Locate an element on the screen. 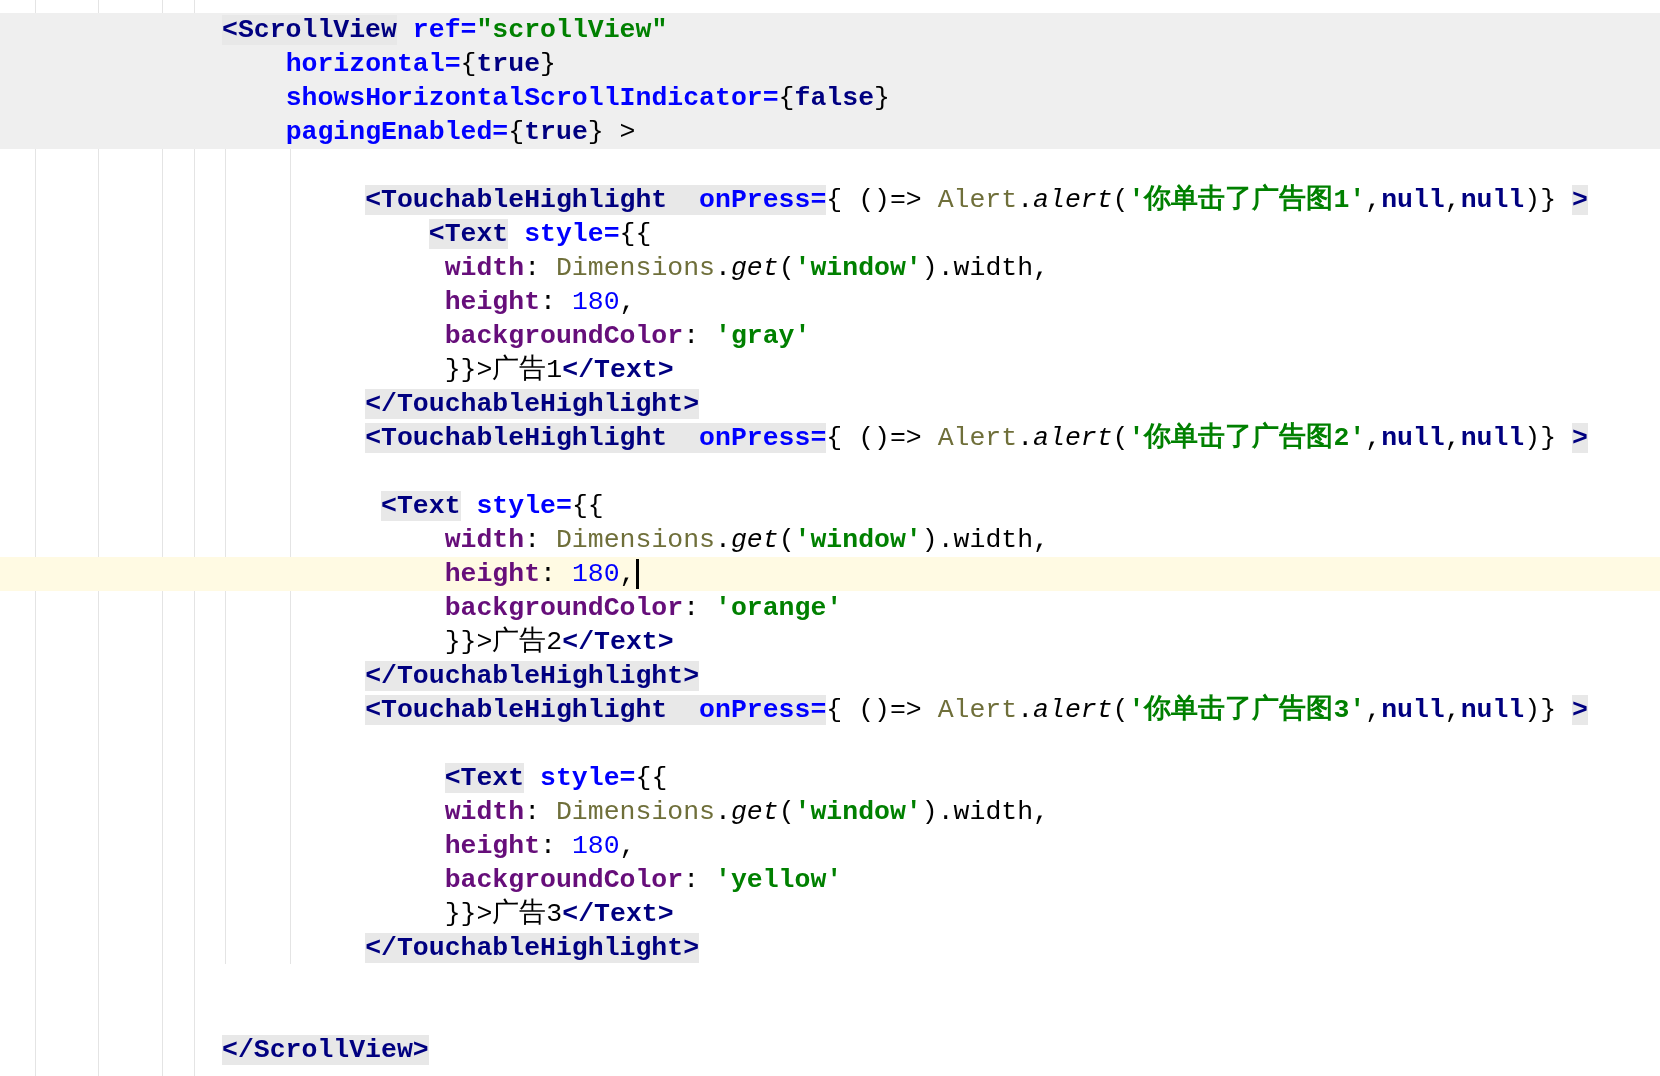  text-cursor is located at coordinates (637, 574).